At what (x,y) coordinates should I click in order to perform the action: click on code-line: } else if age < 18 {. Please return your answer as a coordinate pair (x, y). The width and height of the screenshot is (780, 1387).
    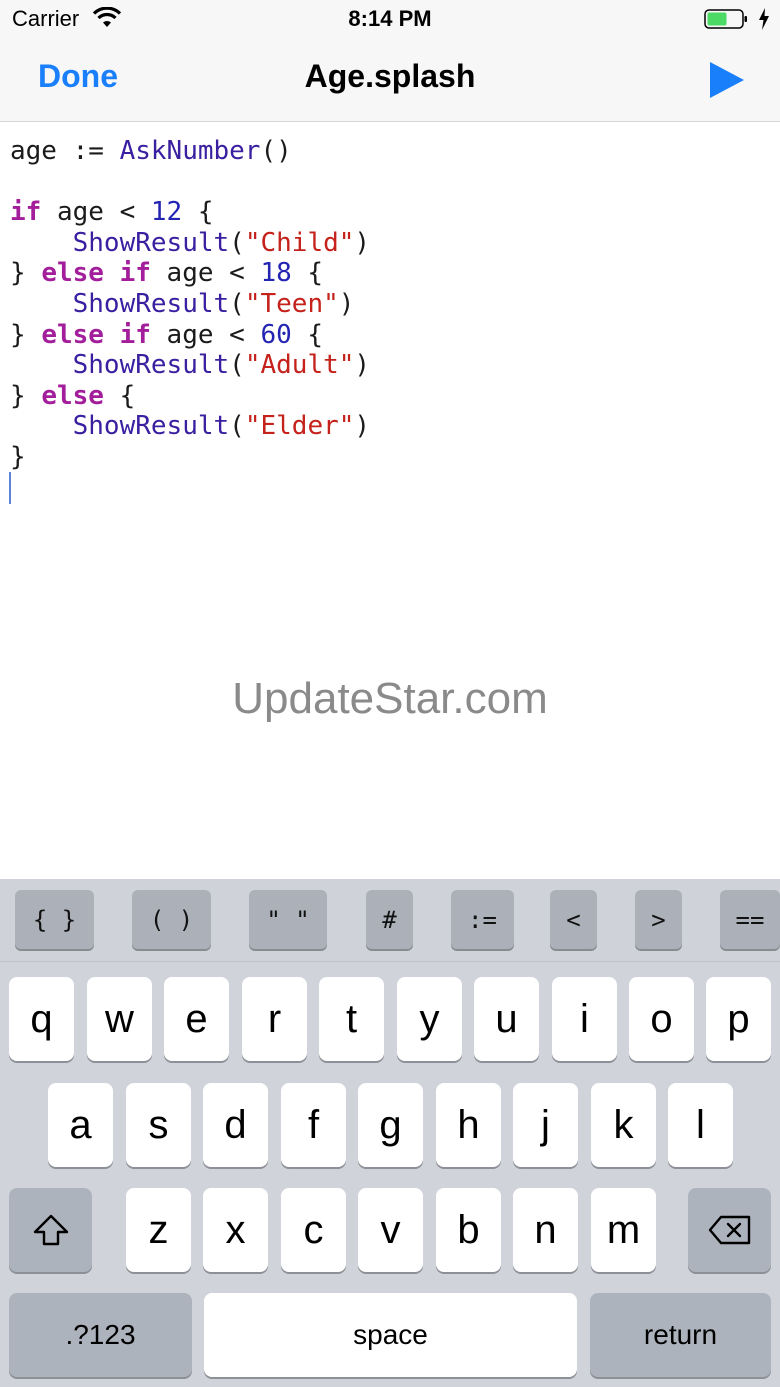
    Looking at the image, I should click on (190, 273).